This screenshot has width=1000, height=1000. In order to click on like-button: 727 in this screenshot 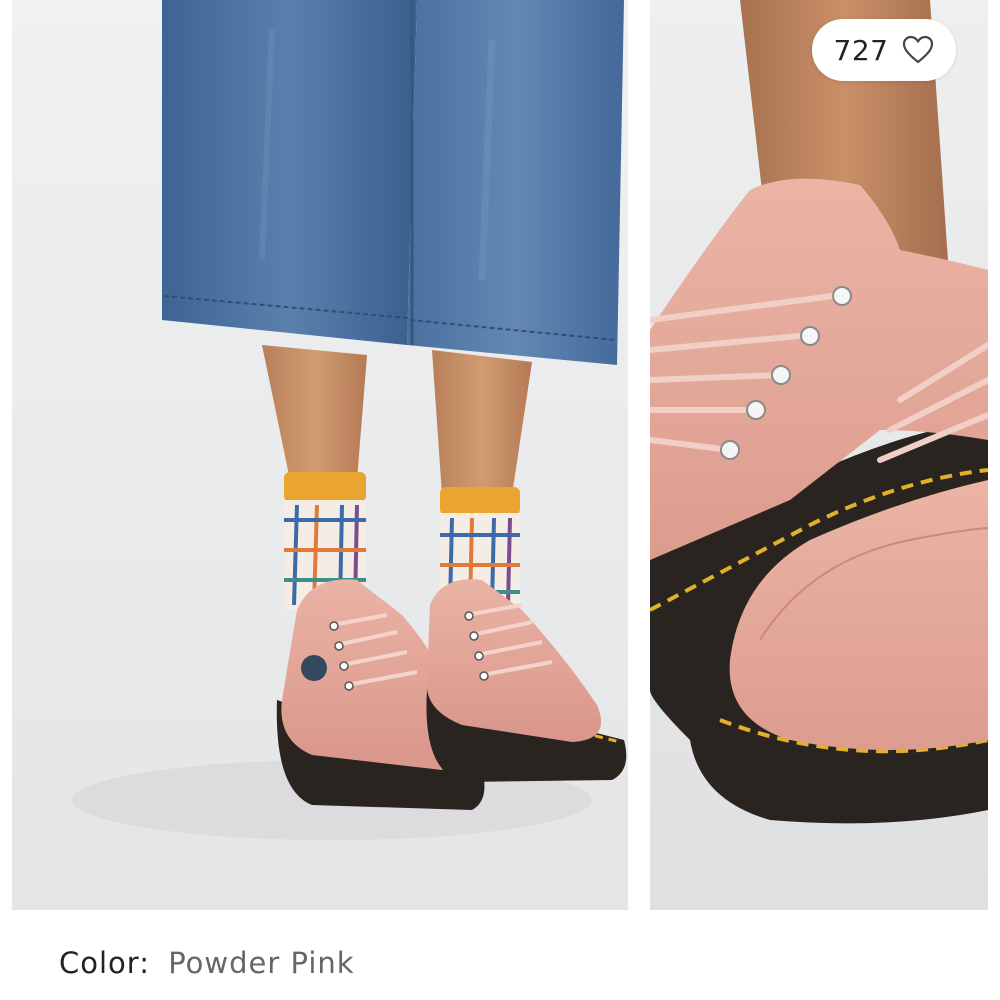, I will do `click(884, 50)`.